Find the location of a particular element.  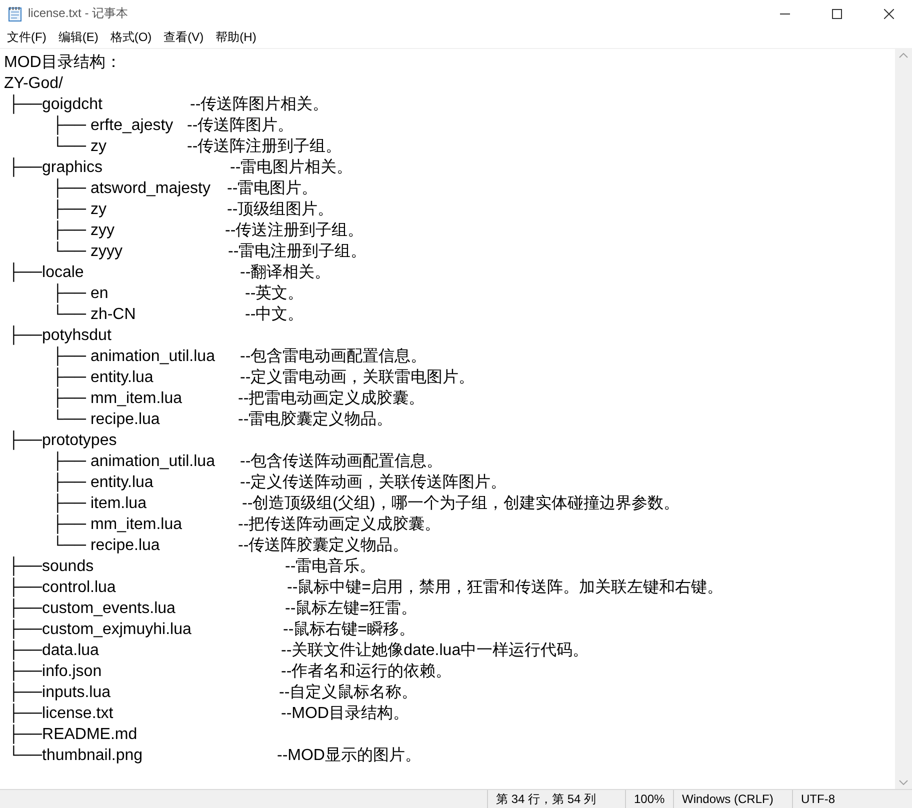

comment-text: --传送阵胶囊定义物品。 is located at coordinates (323, 546).